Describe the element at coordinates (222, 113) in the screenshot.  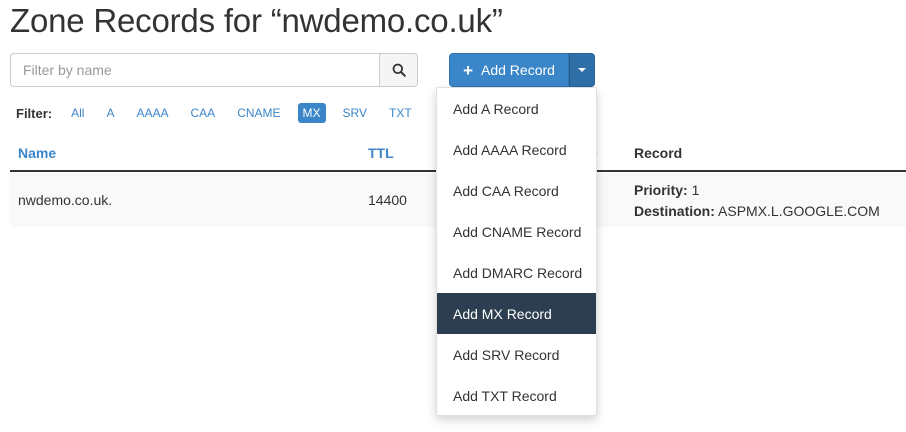
I see `filter-bar: Filter: All A AAAA CAA CNAME MX SRV TXT` at that location.